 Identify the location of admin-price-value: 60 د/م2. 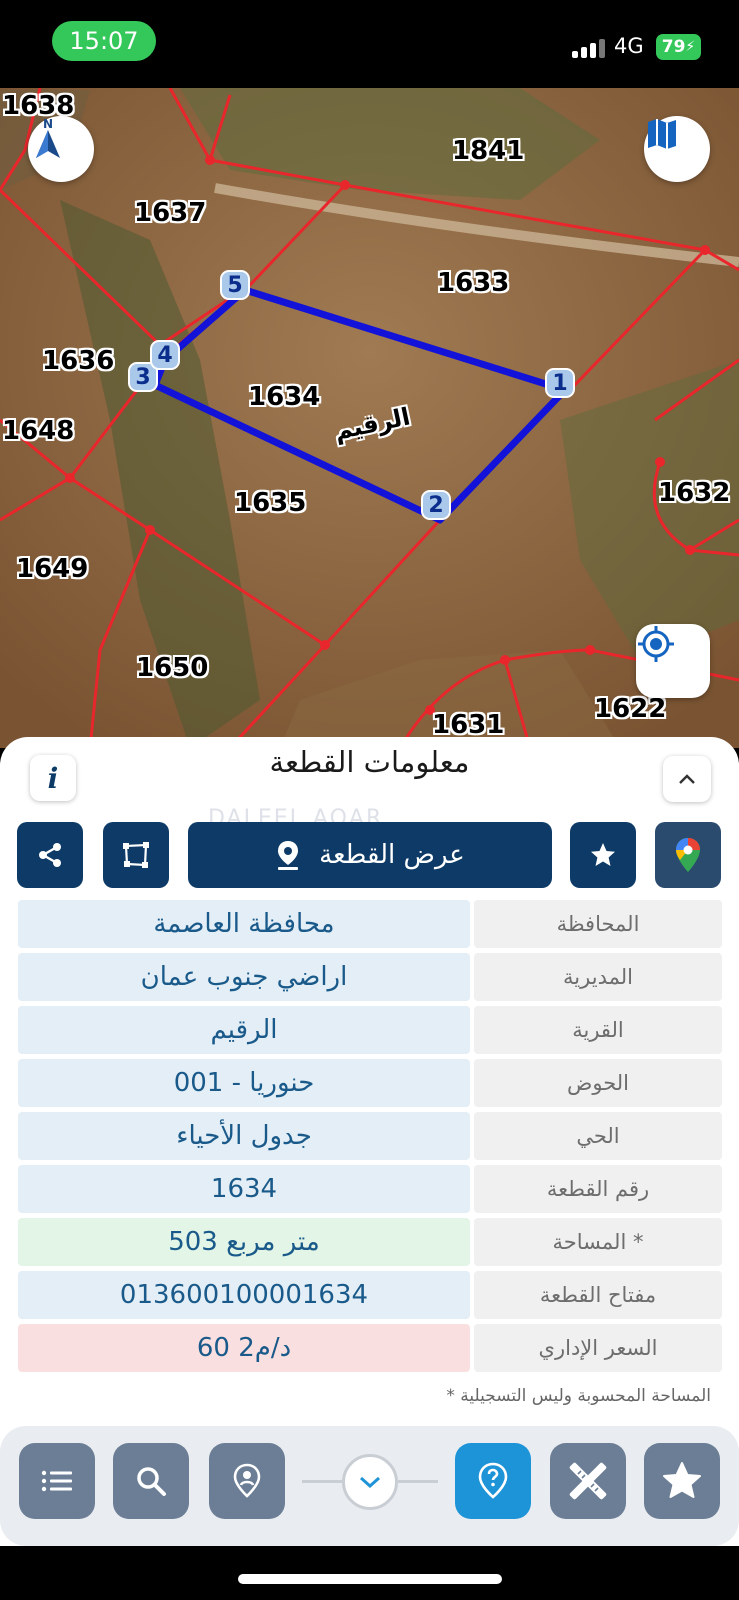
(244, 1348).